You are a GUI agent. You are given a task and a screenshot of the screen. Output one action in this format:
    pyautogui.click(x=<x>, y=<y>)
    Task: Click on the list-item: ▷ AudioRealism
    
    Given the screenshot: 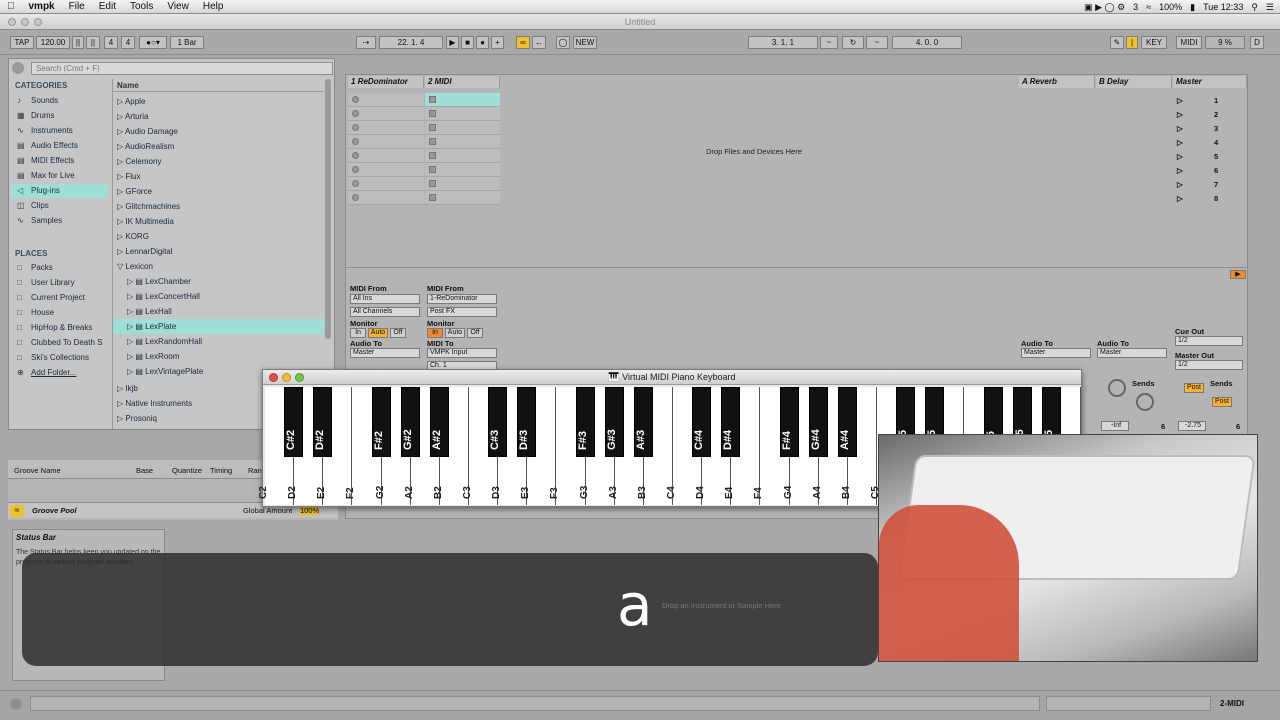 What is the action you would take?
    pyautogui.click(x=145, y=146)
    